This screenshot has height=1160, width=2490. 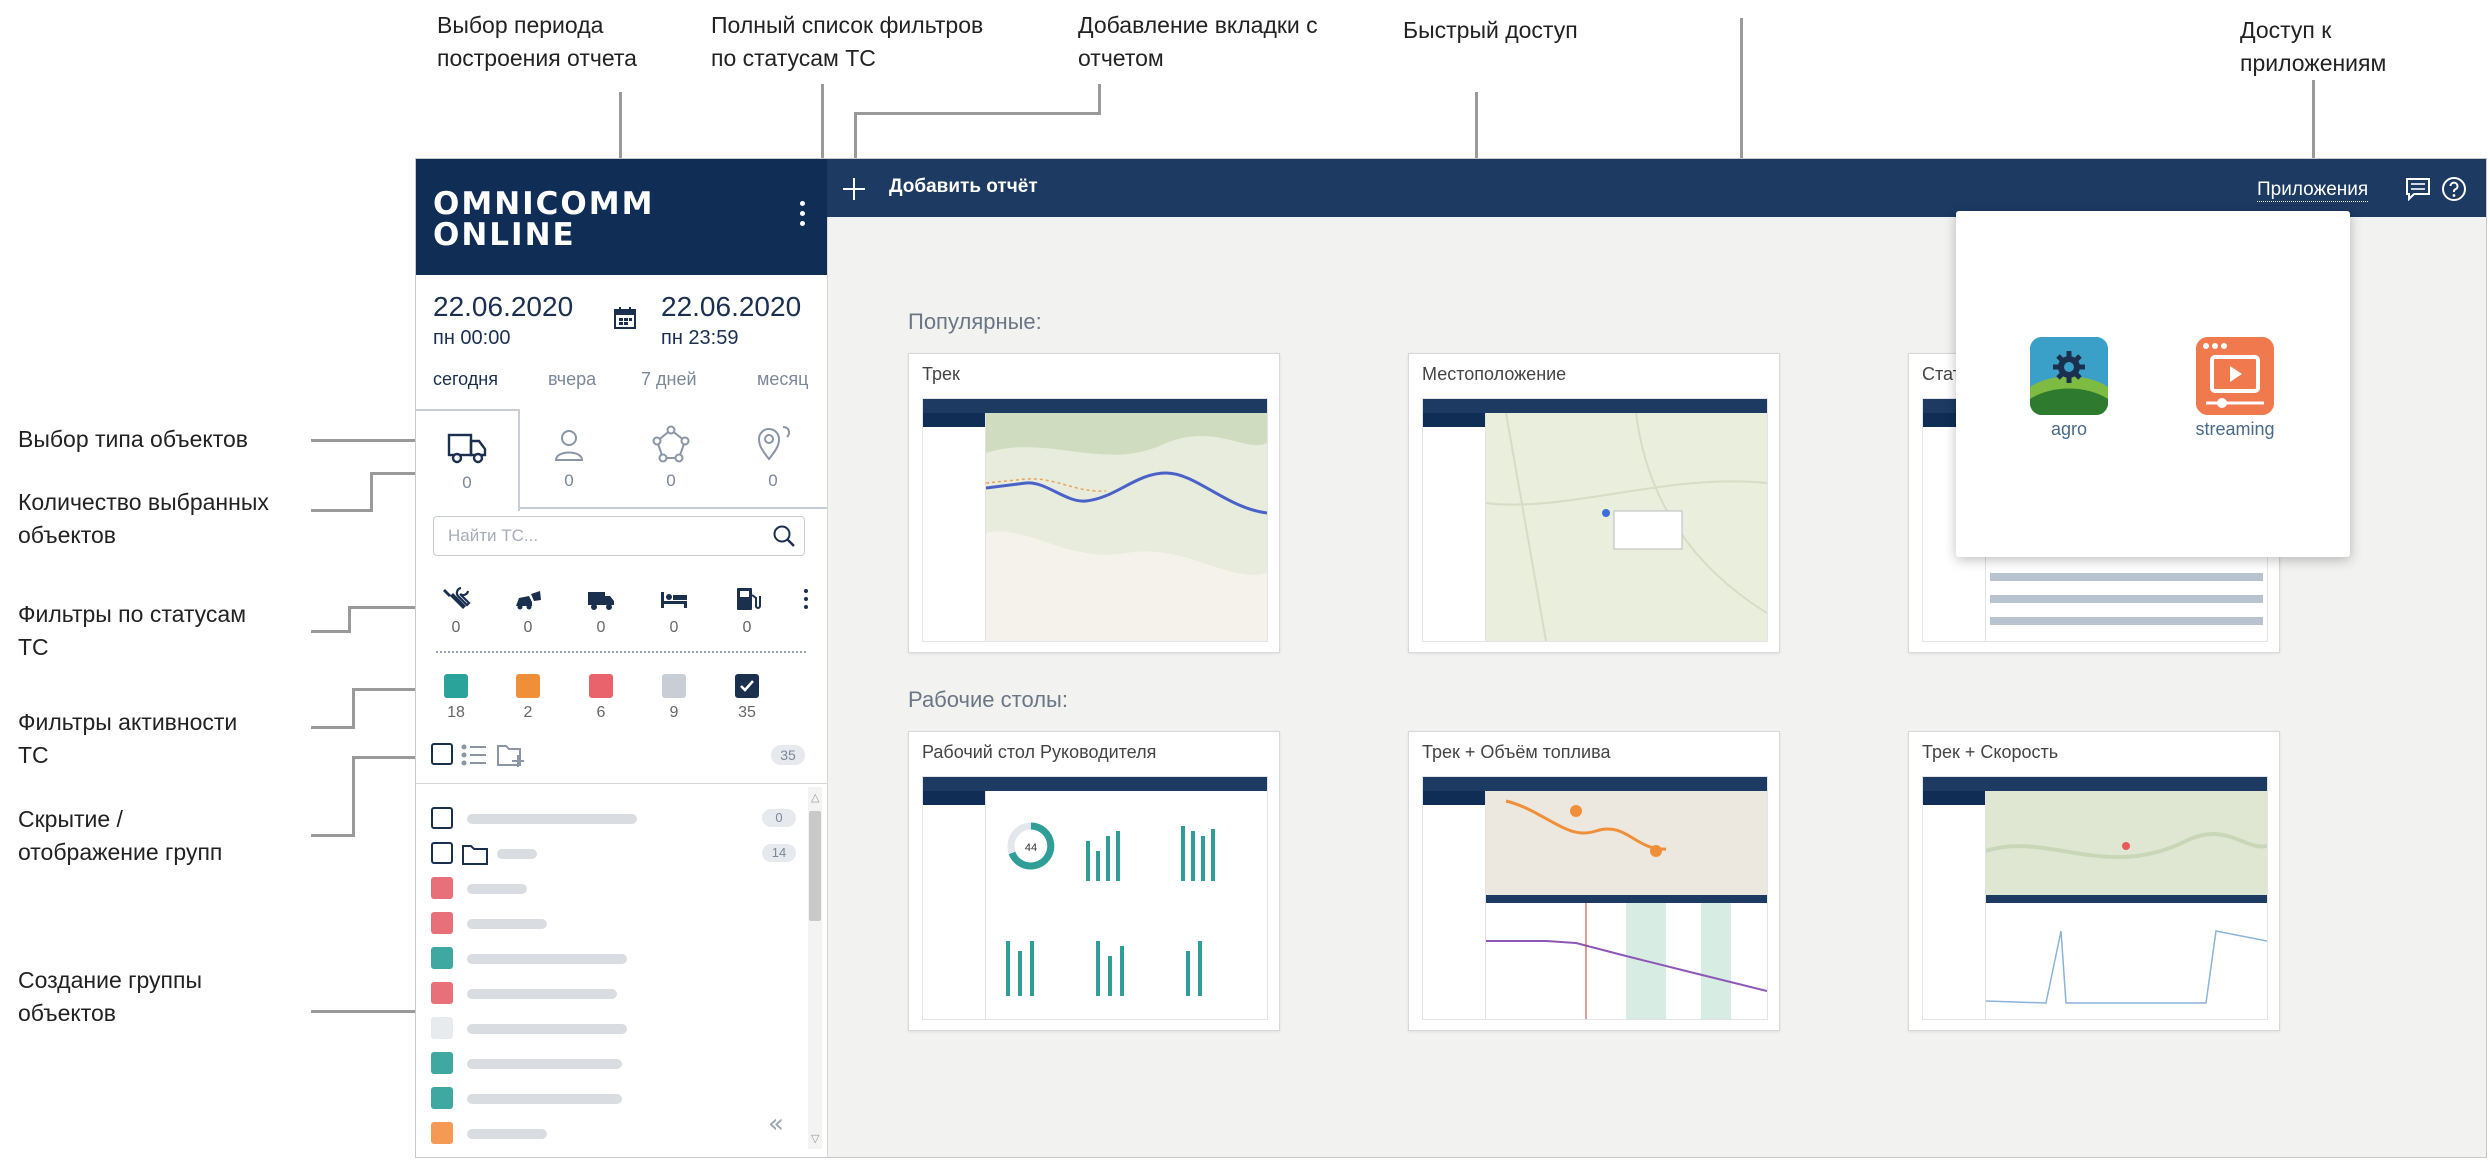 I want to click on activity-filter-active: 18, so click(x=456, y=698).